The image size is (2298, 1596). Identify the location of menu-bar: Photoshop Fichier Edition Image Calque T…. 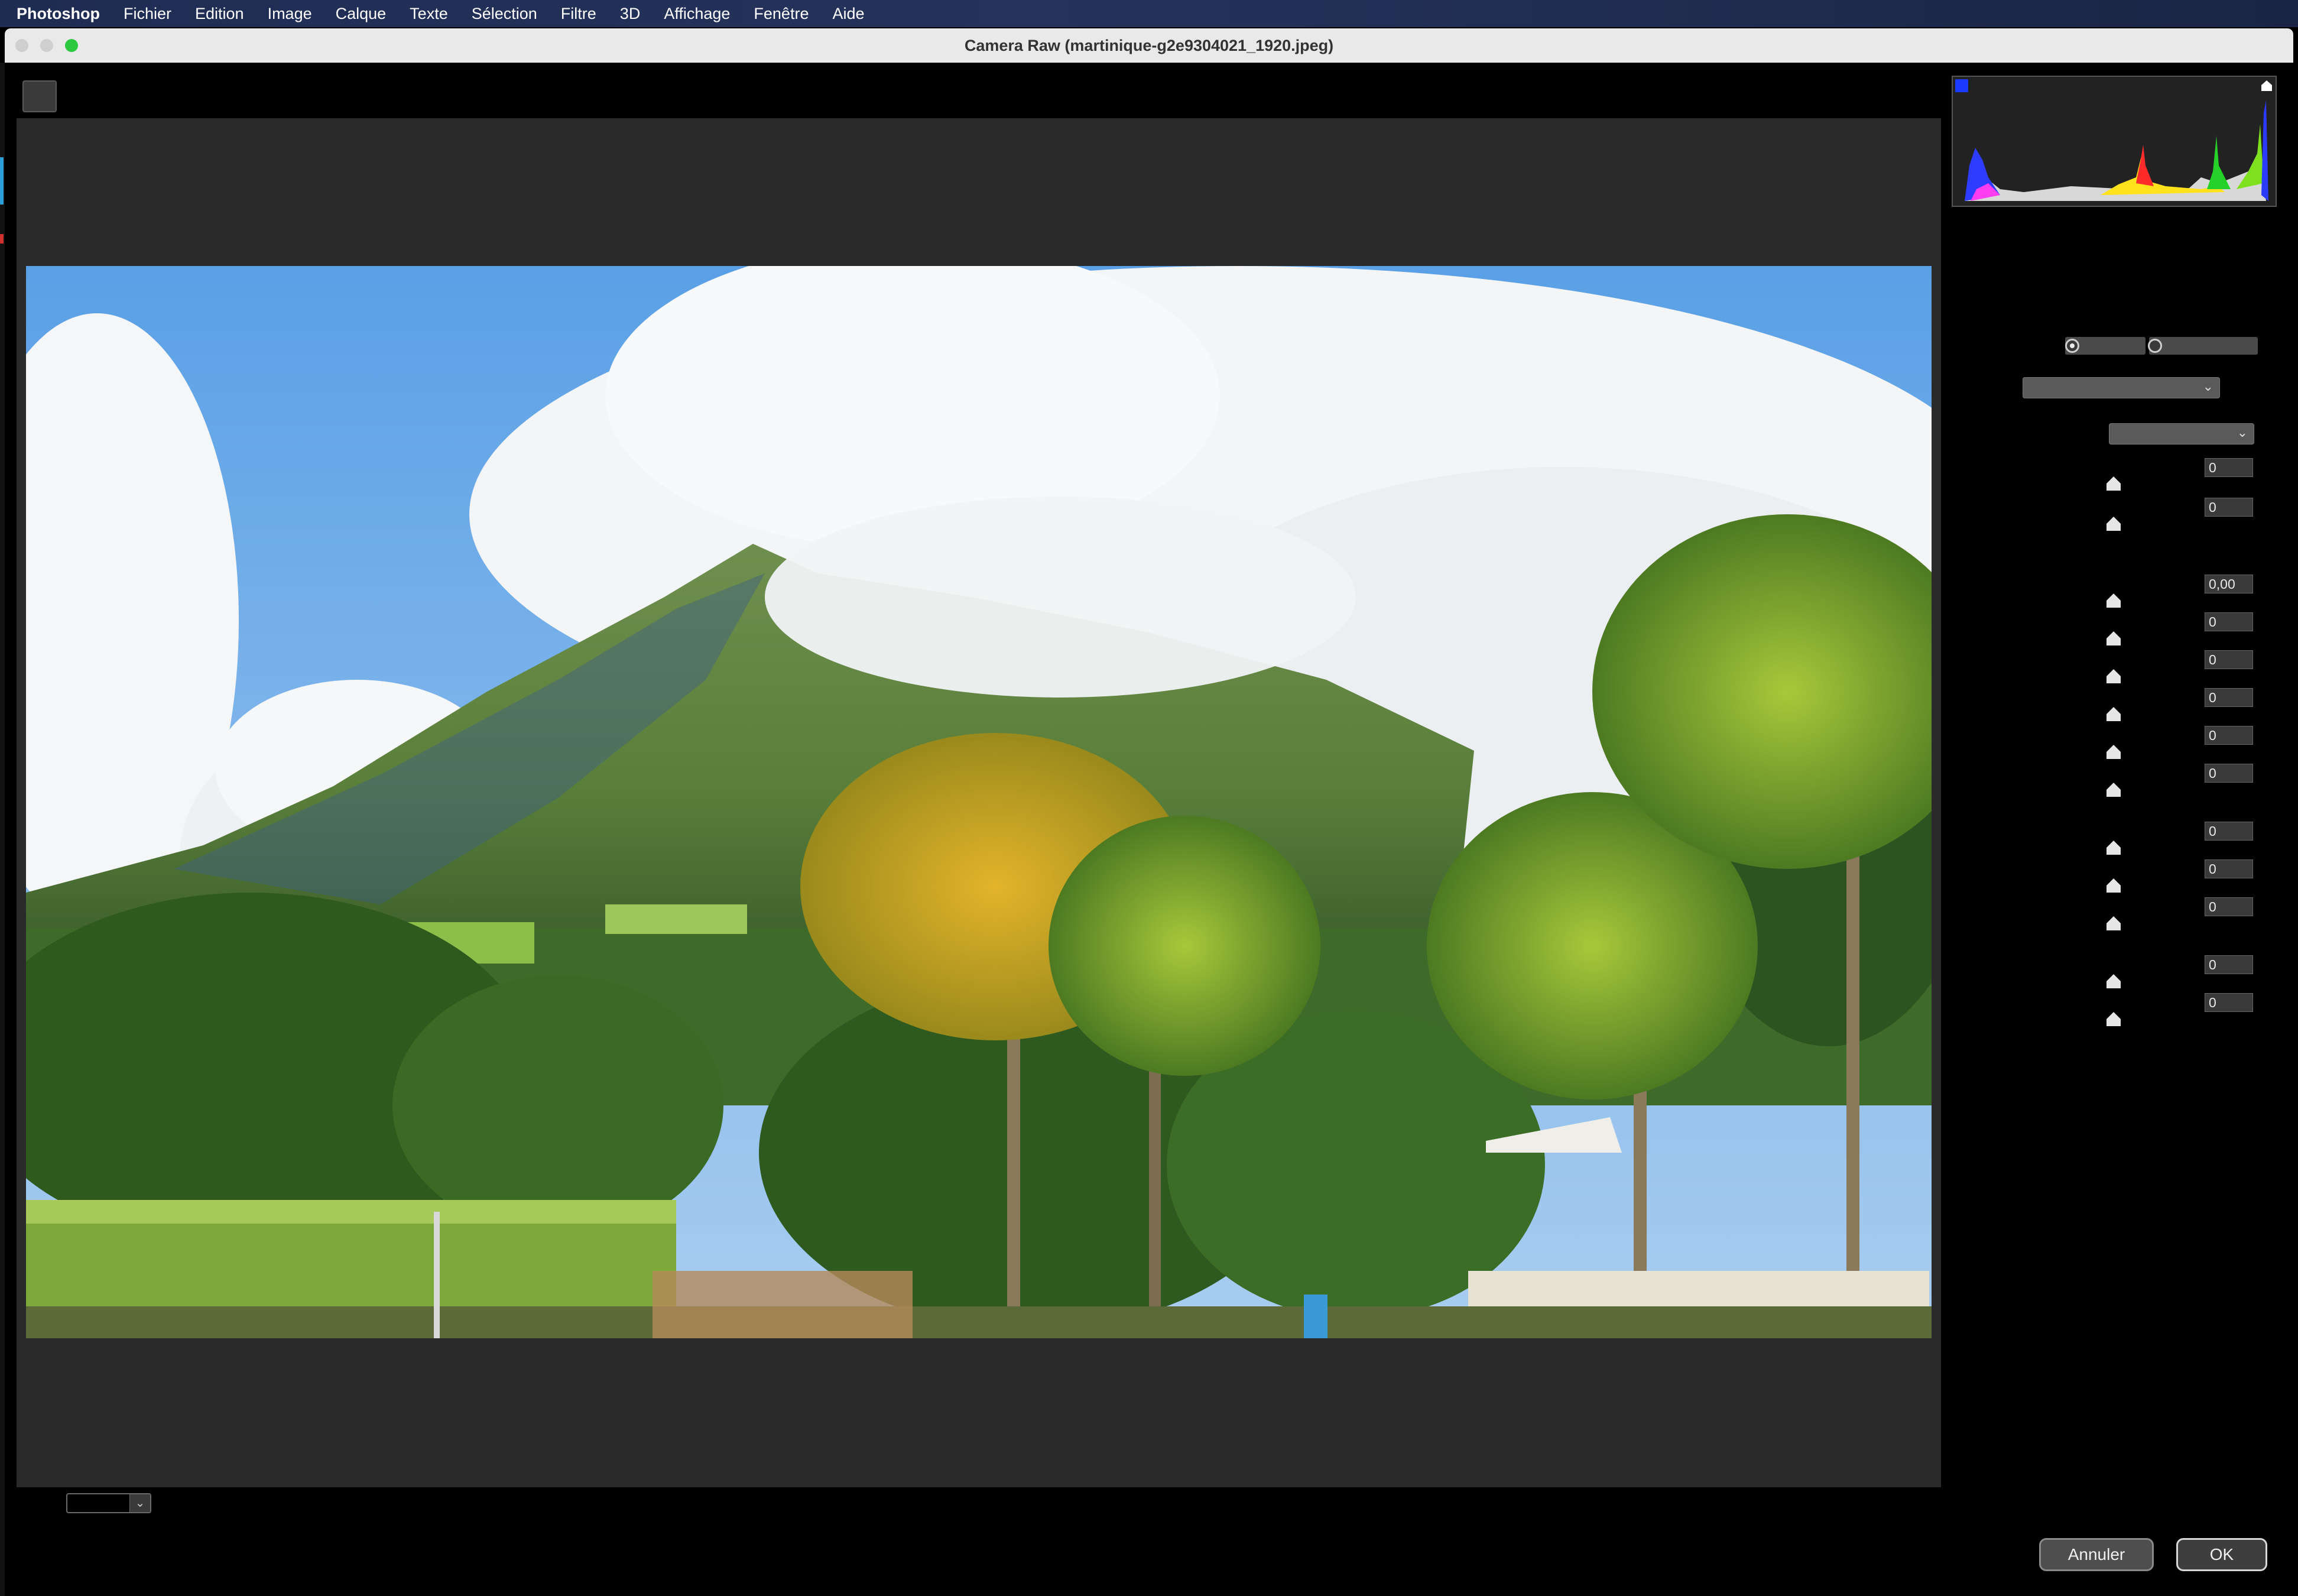
(1149, 14).